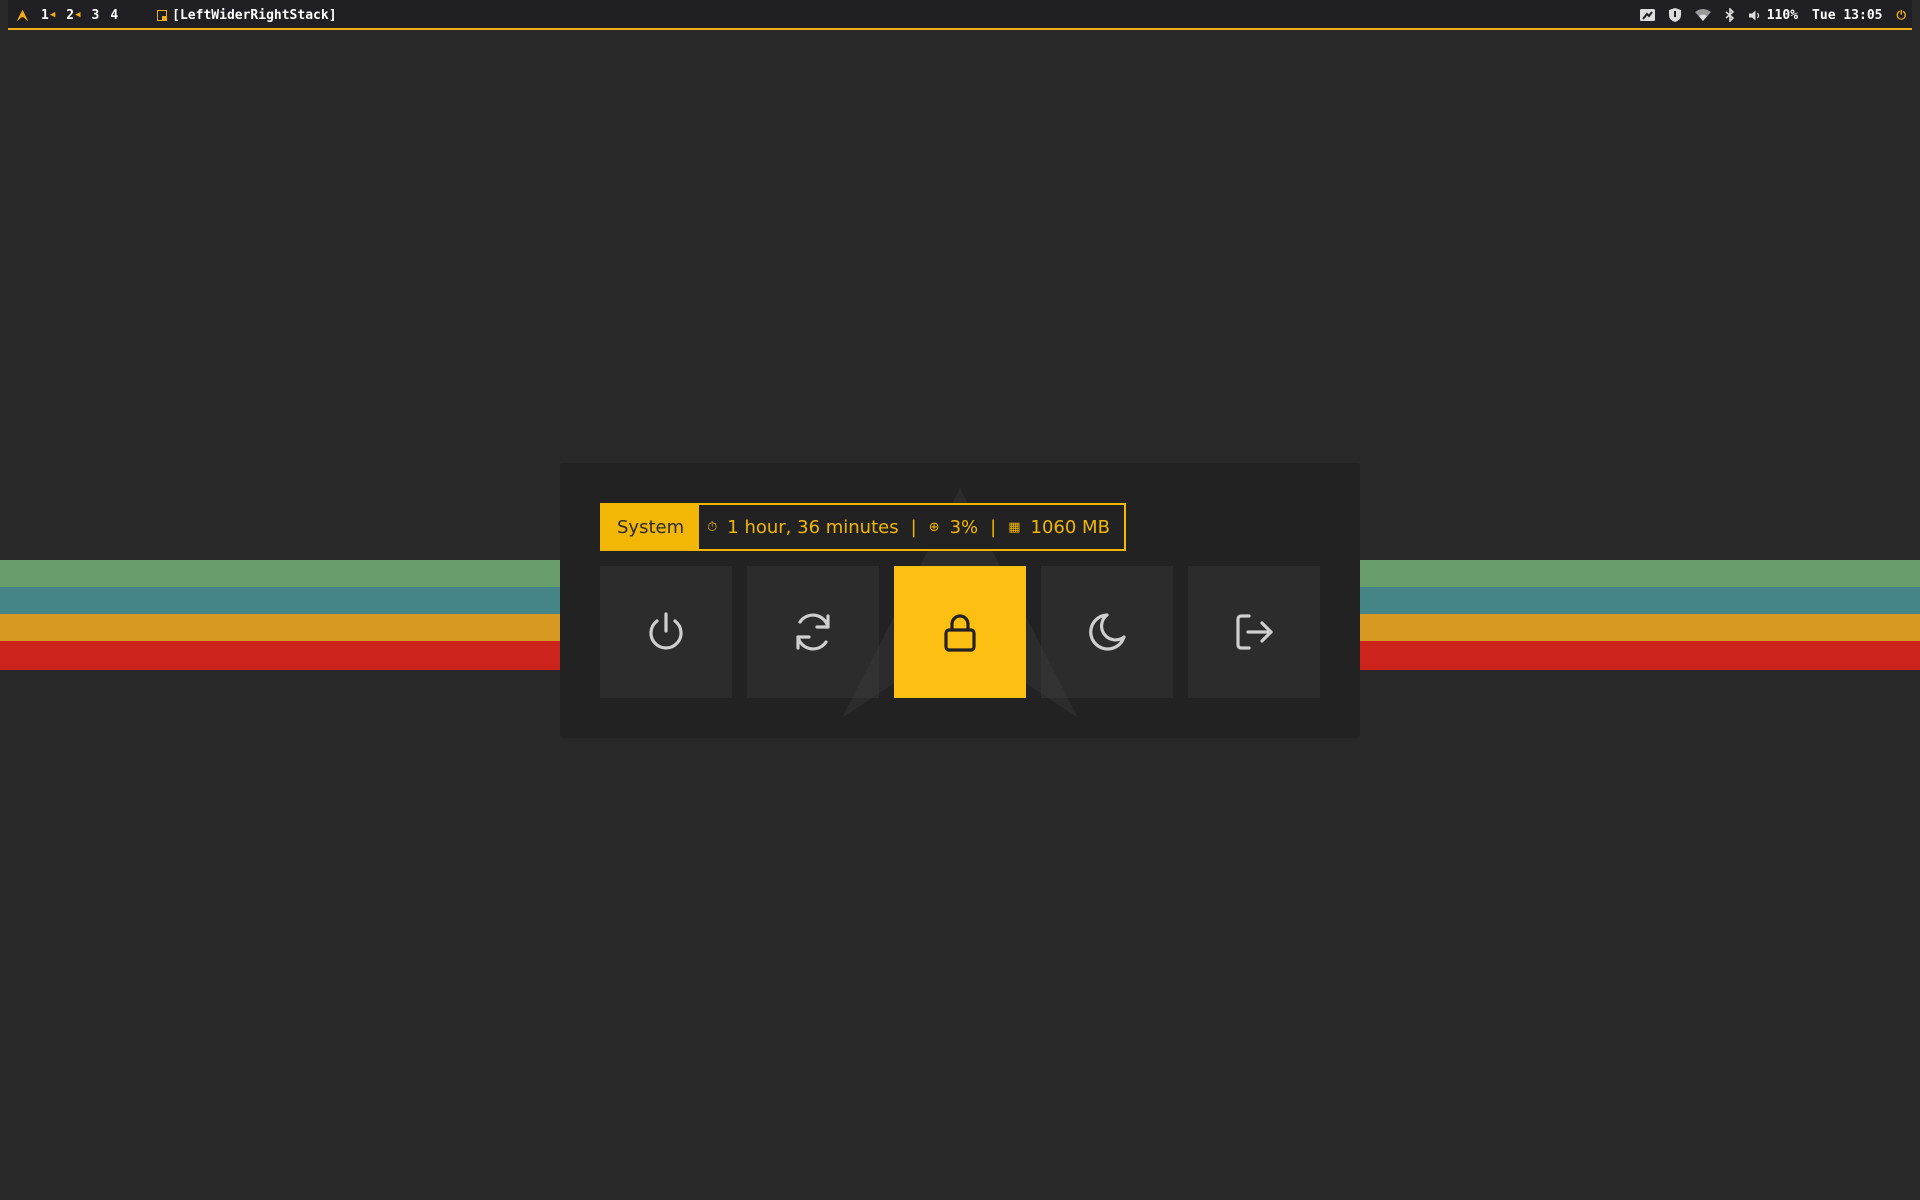 This screenshot has height=1200, width=1920. What do you see at coordinates (1014, 527) in the screenshot?
I see `memory-icon: ▦` at bounding box center [1014, 527].